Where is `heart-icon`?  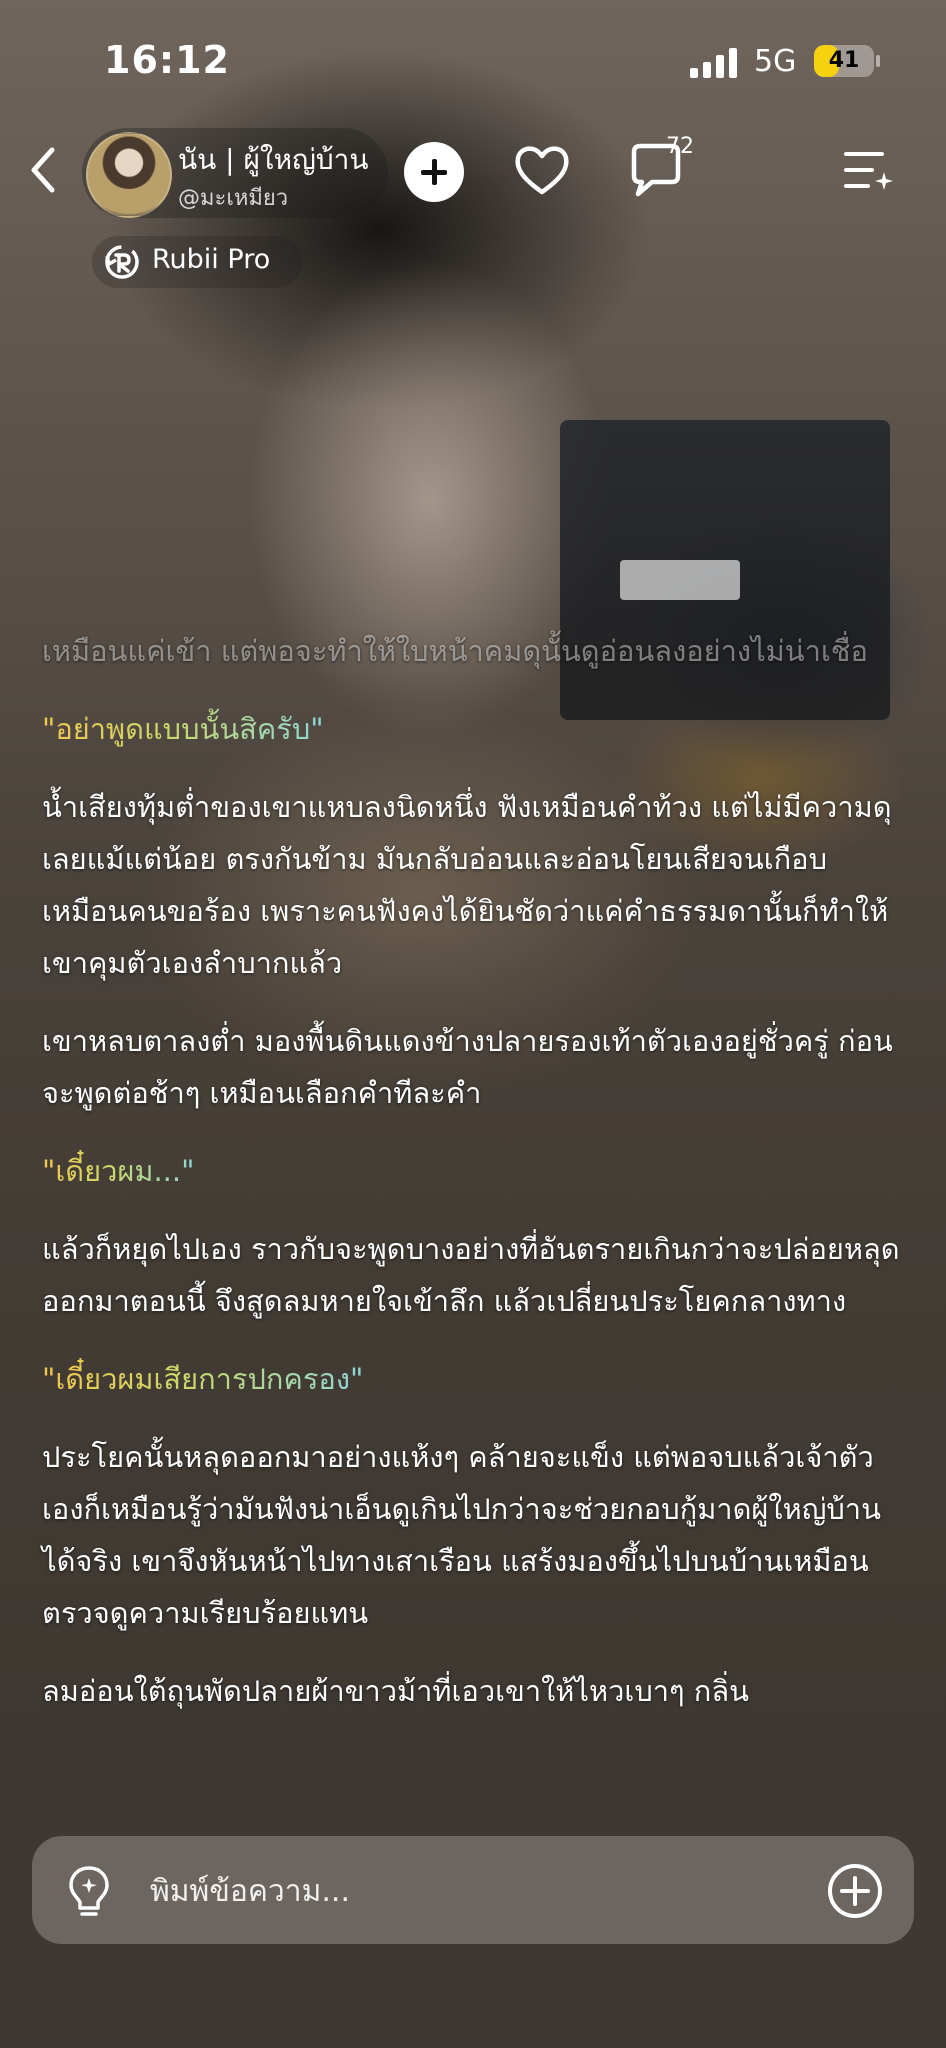 heart-icon is located at coordinates (542, 170).